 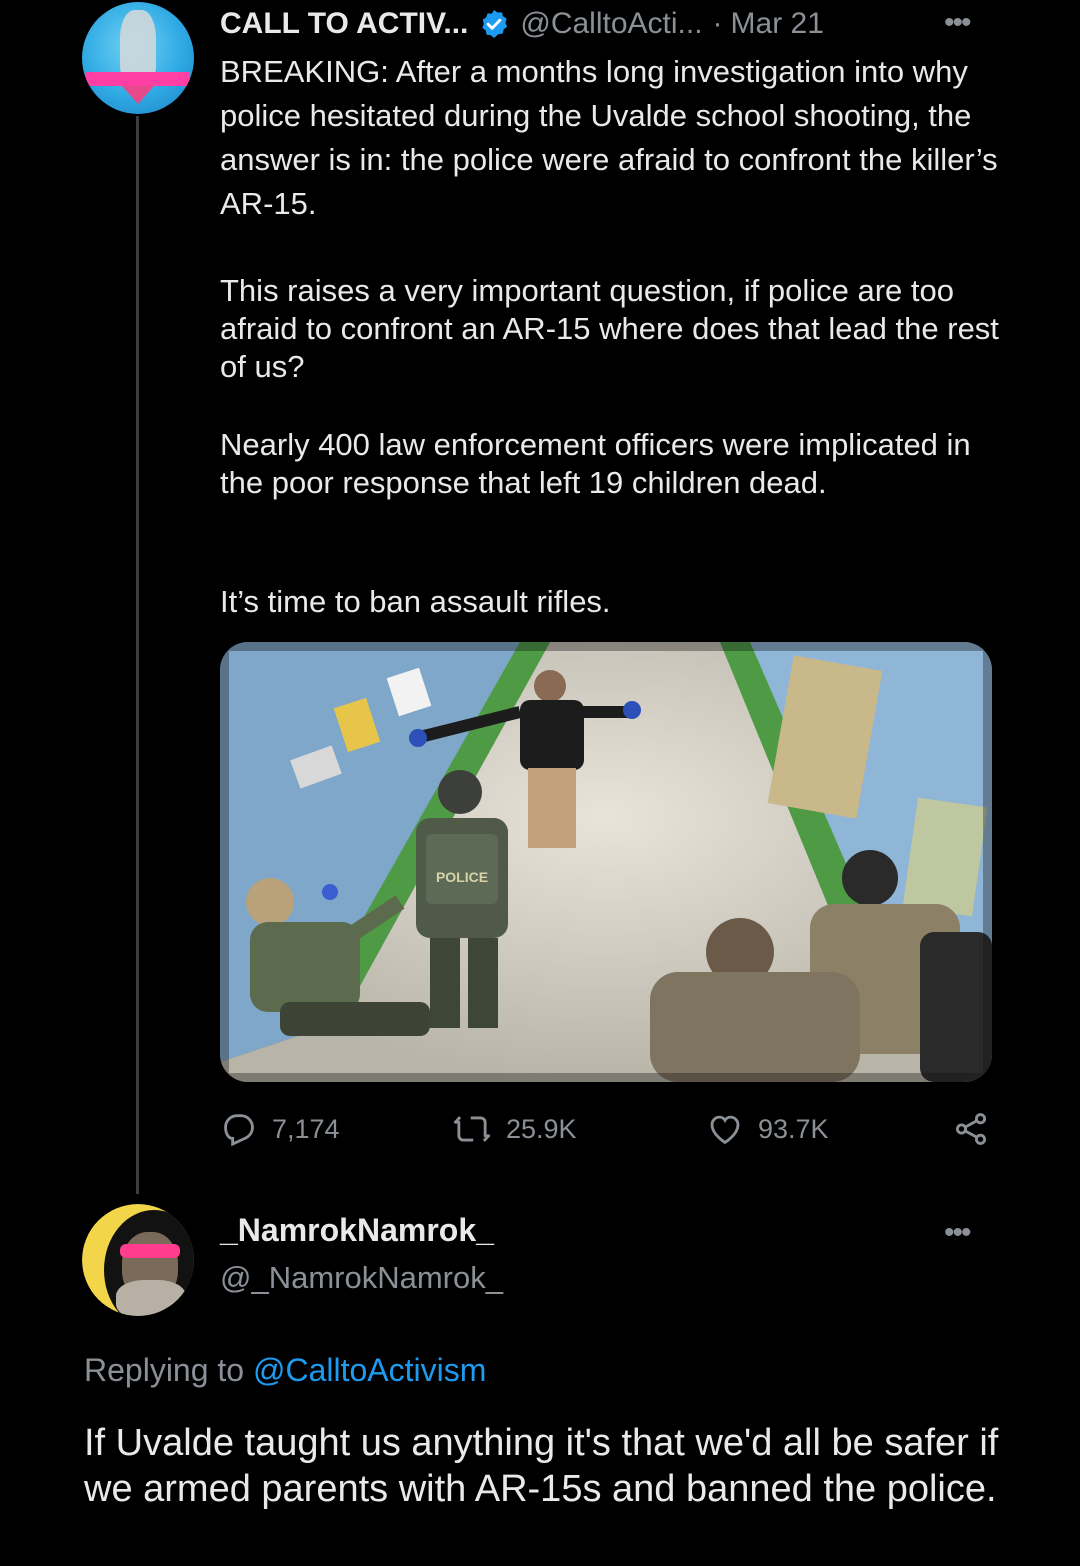 I want to click on tweet-header: CALL TO ACTIV... @CalltoActi... · Mar 21, so click(x=522, y=24).